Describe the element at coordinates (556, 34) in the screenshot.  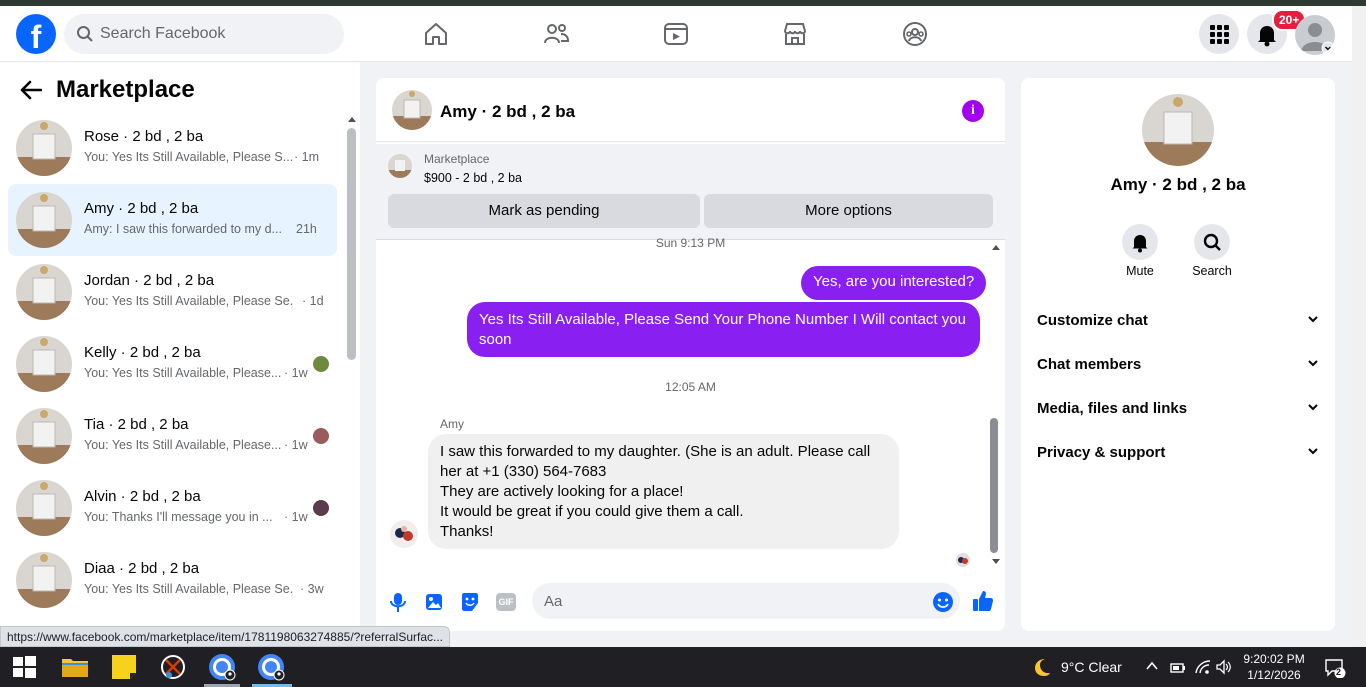
I see `friends-icon` at that location.